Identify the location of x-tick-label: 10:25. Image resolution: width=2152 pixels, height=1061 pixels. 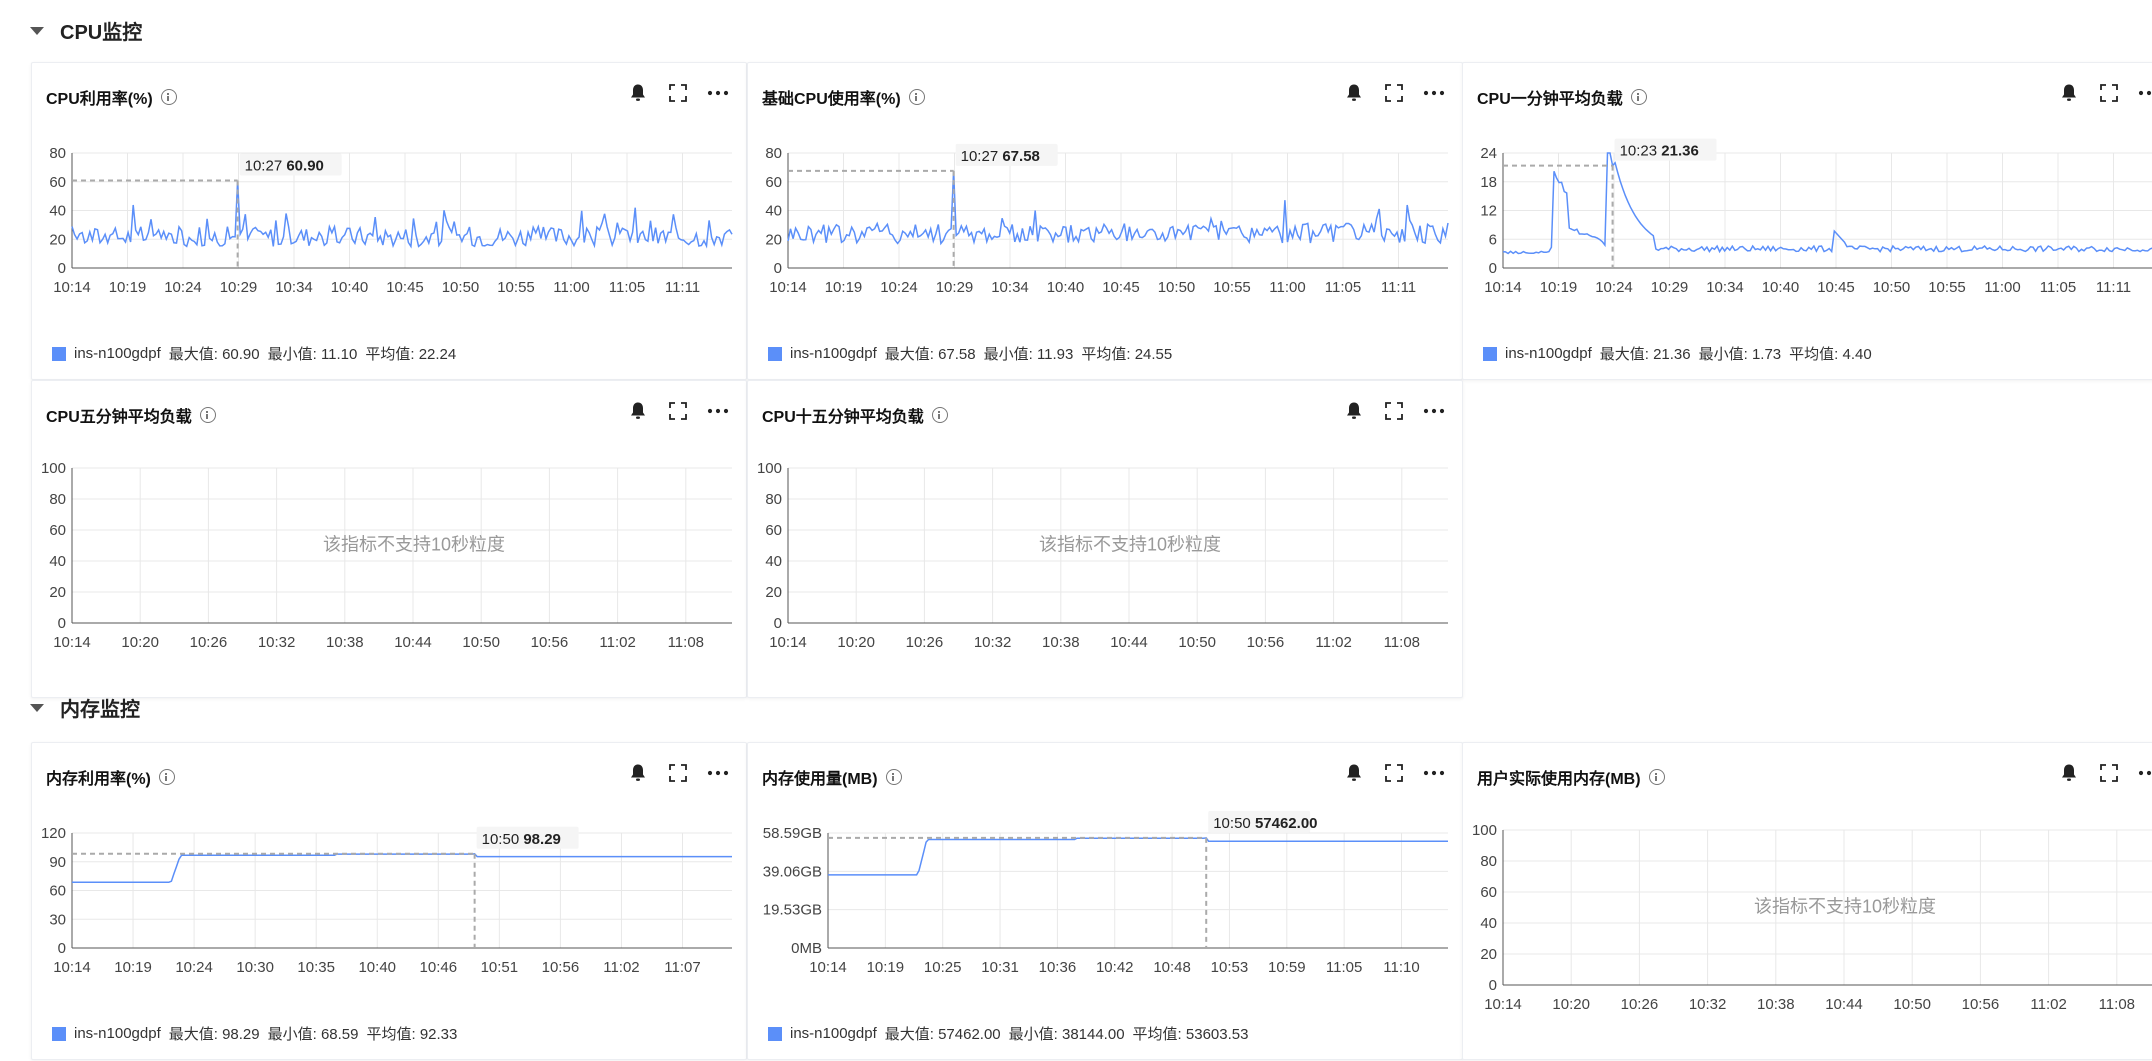
(943, 967).